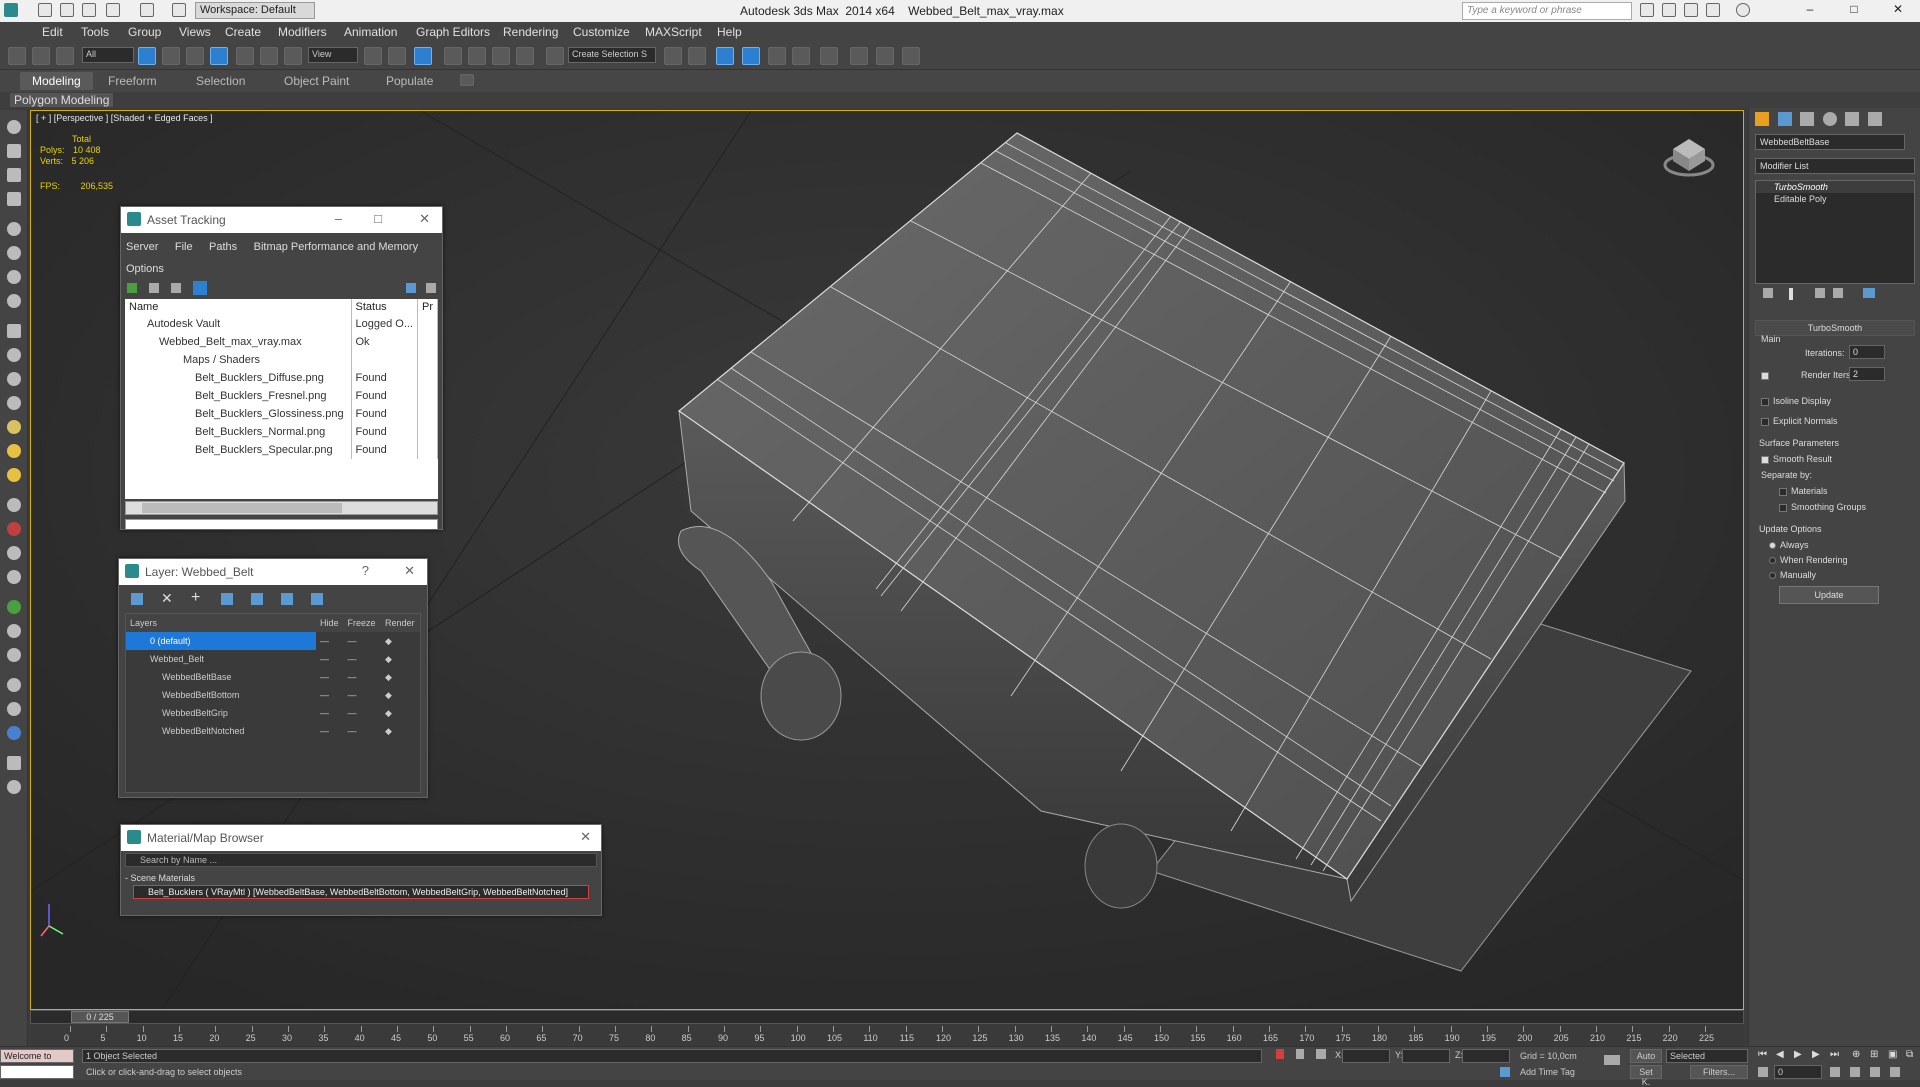  I want to click on grid-tool-icon, so click(14, 199).